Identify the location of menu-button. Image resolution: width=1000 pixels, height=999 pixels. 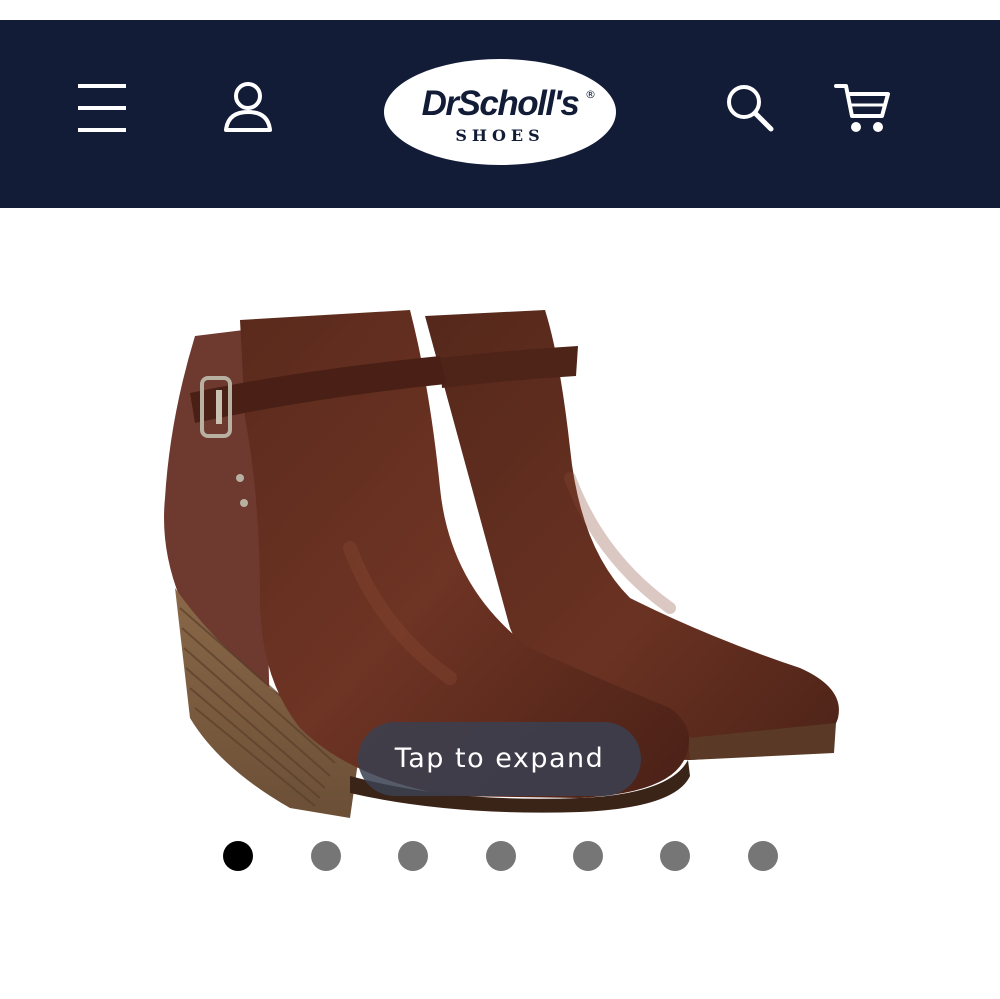
(102, 108).